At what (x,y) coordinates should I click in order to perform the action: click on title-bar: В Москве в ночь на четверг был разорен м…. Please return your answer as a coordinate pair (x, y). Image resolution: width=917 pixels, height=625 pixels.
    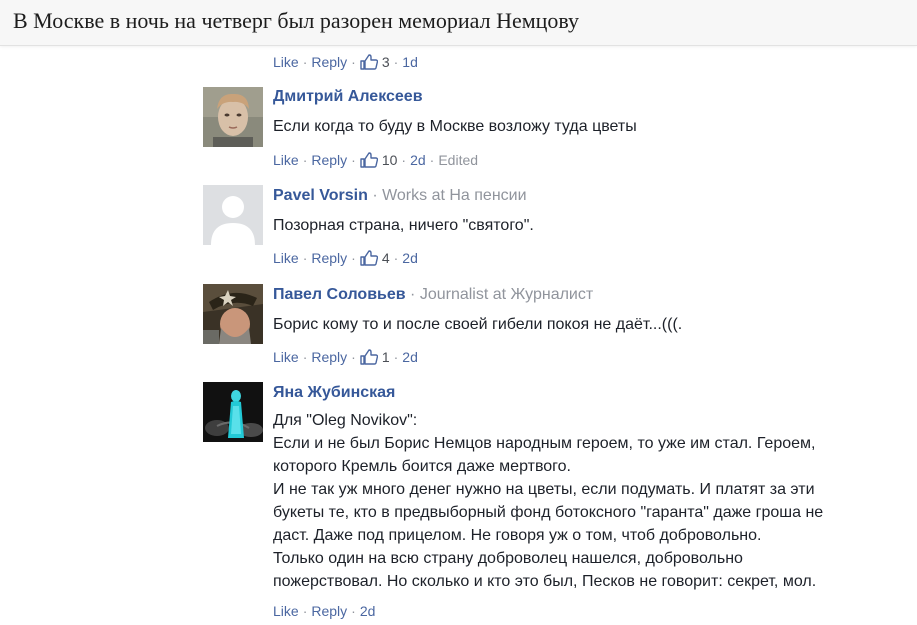
    Looking at the image, I should click on (458, 23).